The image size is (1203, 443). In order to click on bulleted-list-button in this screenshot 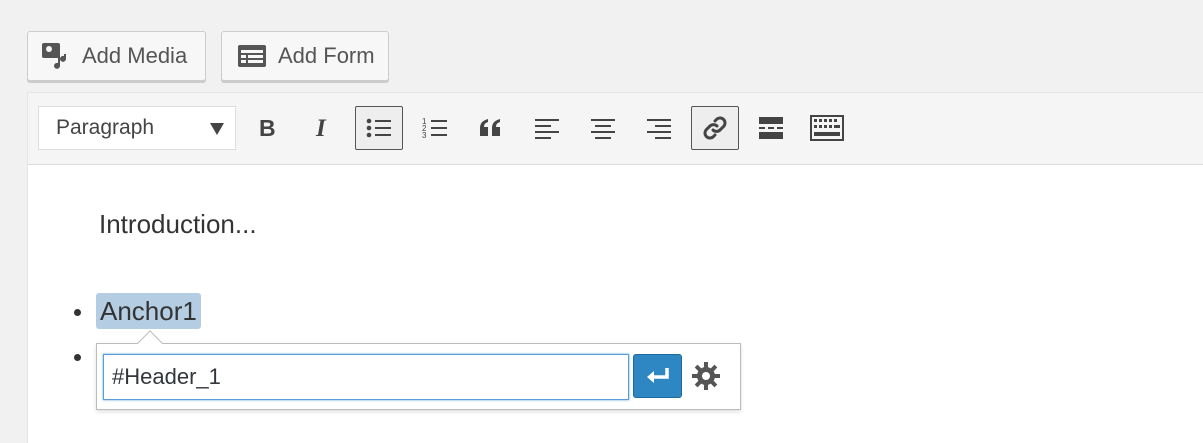, I will do `click(379, 128)`.